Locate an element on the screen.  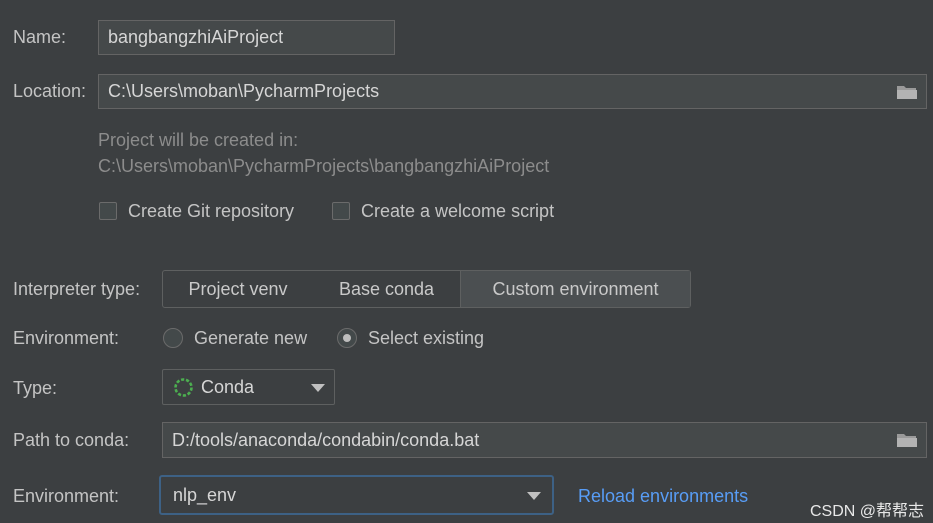
tab-project-venv: Project venv is located at coordinates (238, 289).